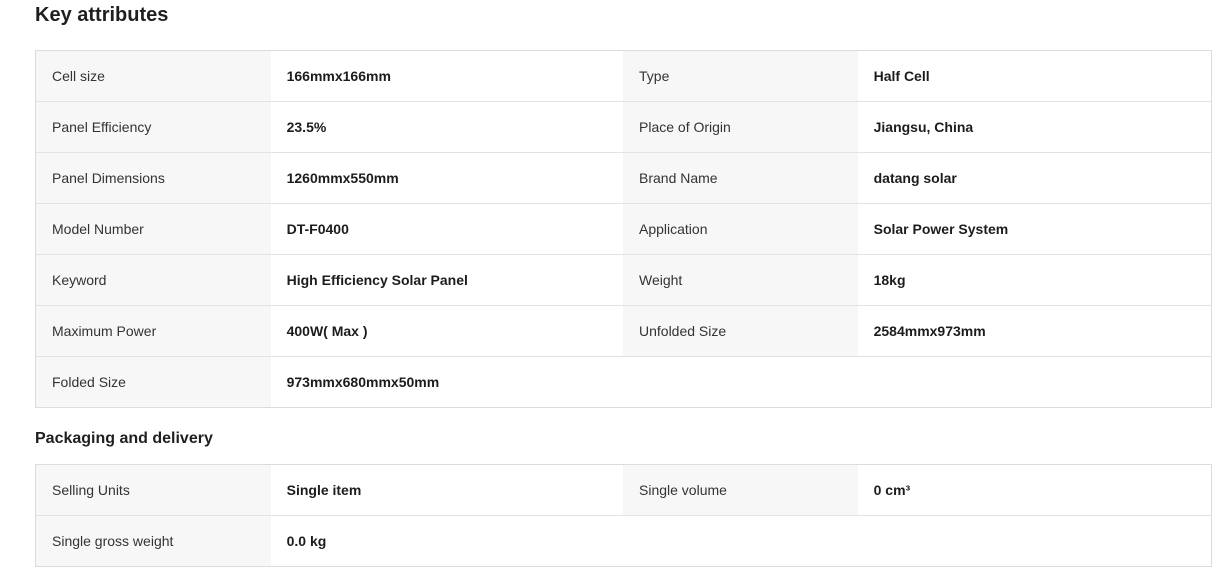 This screenshot has height=582, width=1231. I want to click on attribute-label: Maximum Power, so click(153, 331).